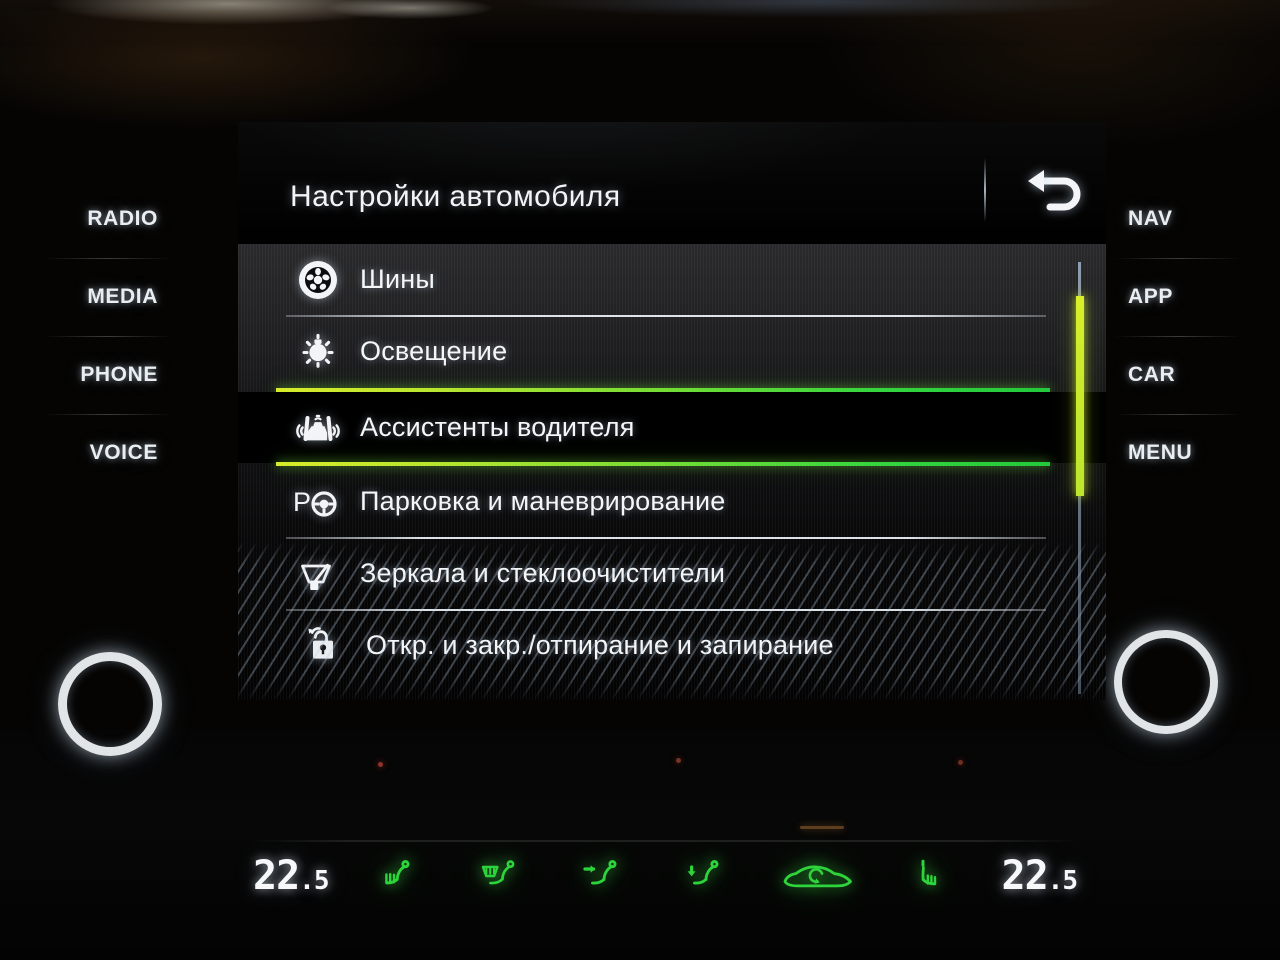 Image resolution: width=1280 pixels, height=960 pixels. What do you see at coordinates (1160, 452) in the screenshot?
I see `hardkey-menu-label: MENU` at bounding box center [1160, 452].